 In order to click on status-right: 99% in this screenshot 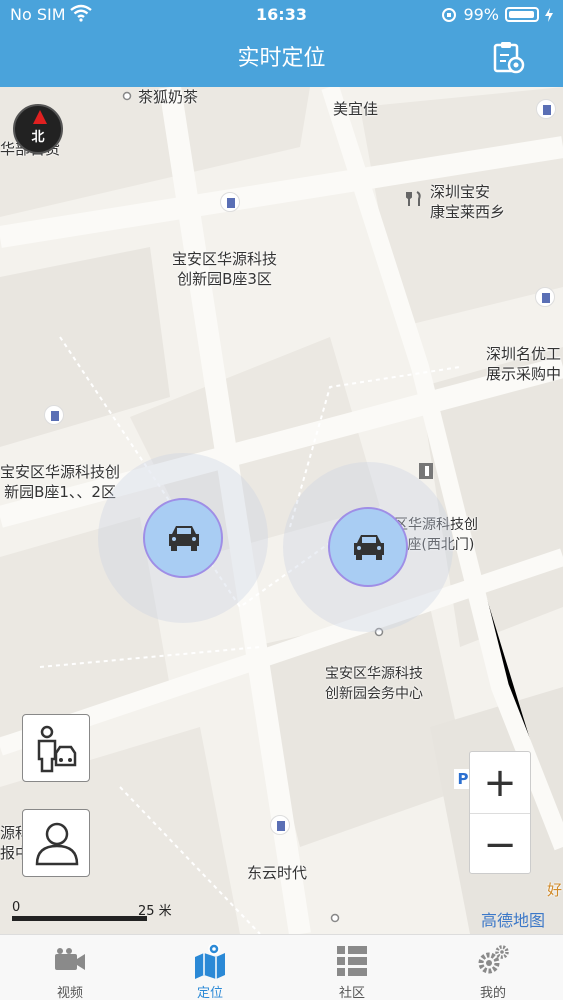, I will do `click(497, 14)`.